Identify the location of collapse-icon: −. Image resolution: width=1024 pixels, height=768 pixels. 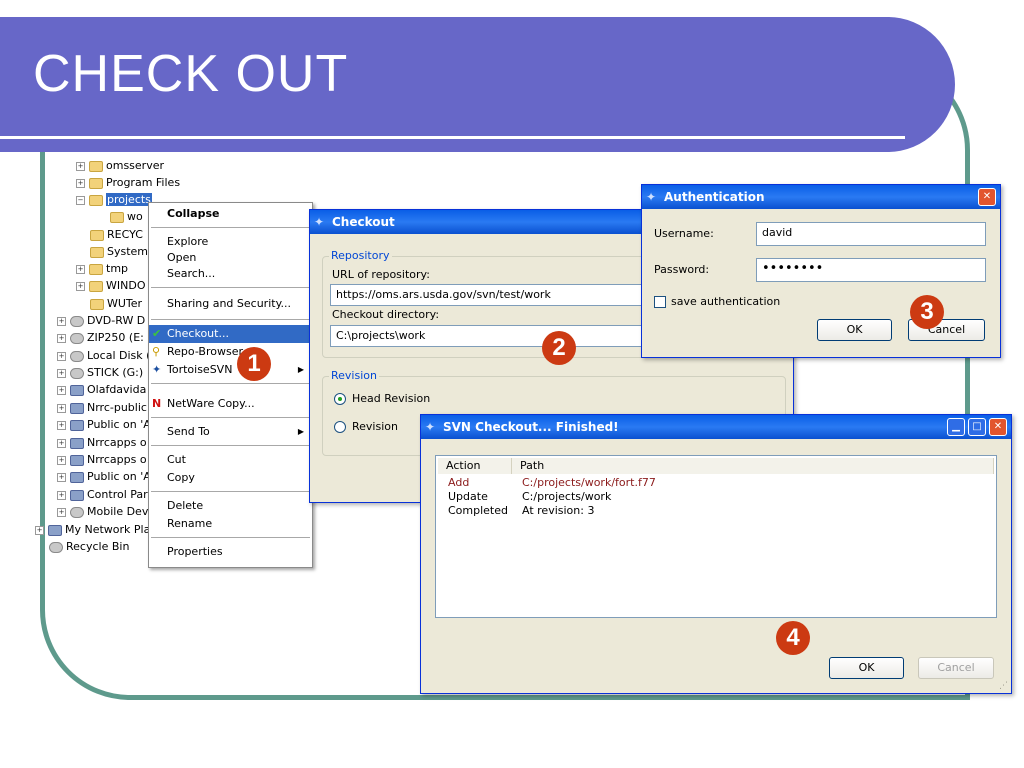
(80, 200).